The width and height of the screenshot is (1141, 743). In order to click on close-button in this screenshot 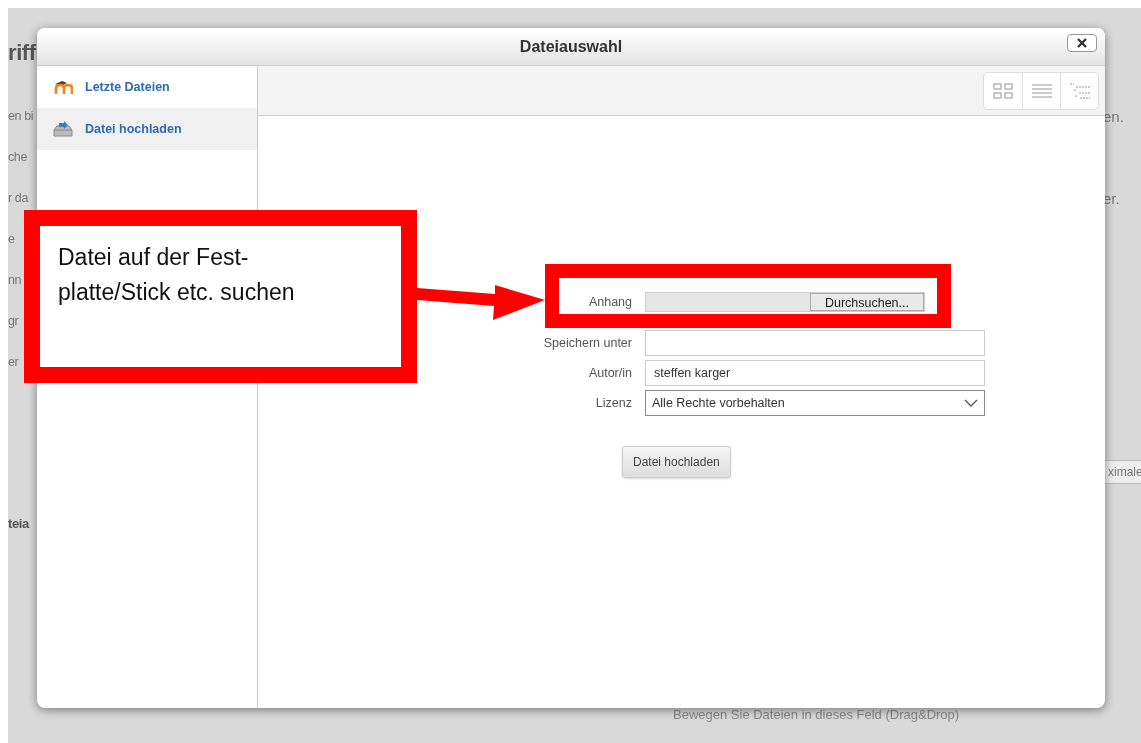, I will do `click(1082, 43)`.